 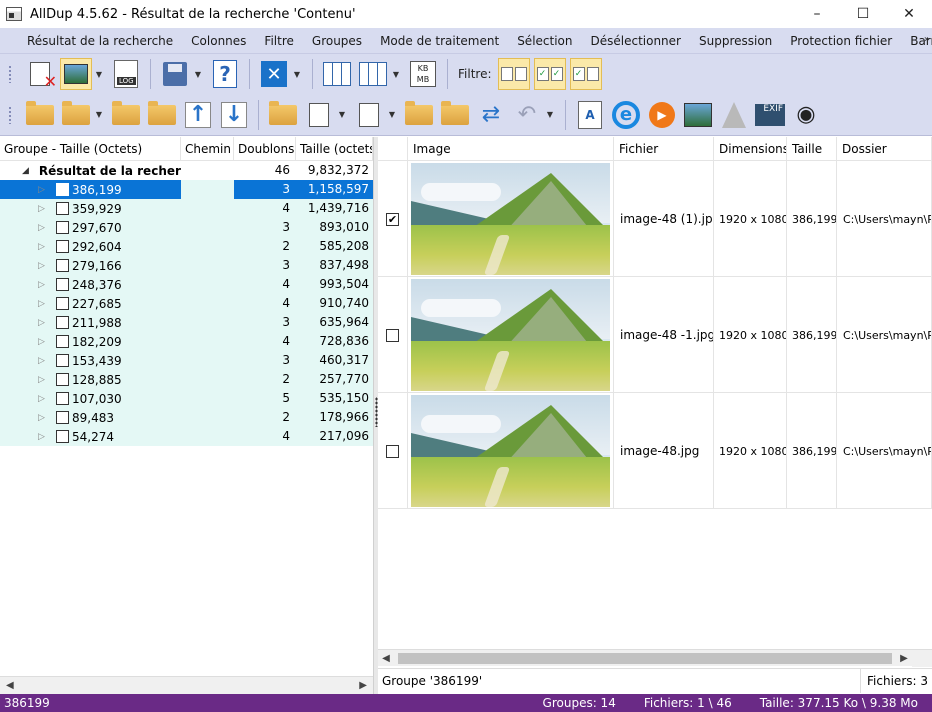 What do you see at coordinates (319, 115) in the screenshot?
I see `select-file-button` at bounding box center [319, 115].